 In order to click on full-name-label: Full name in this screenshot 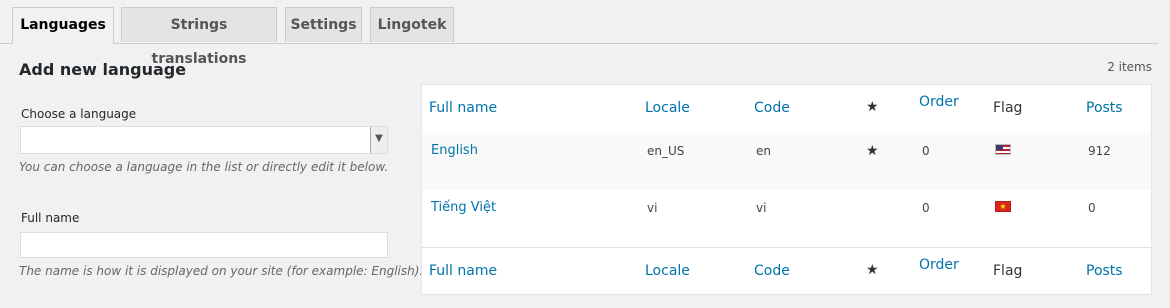, I will do `click(50, 218)`.